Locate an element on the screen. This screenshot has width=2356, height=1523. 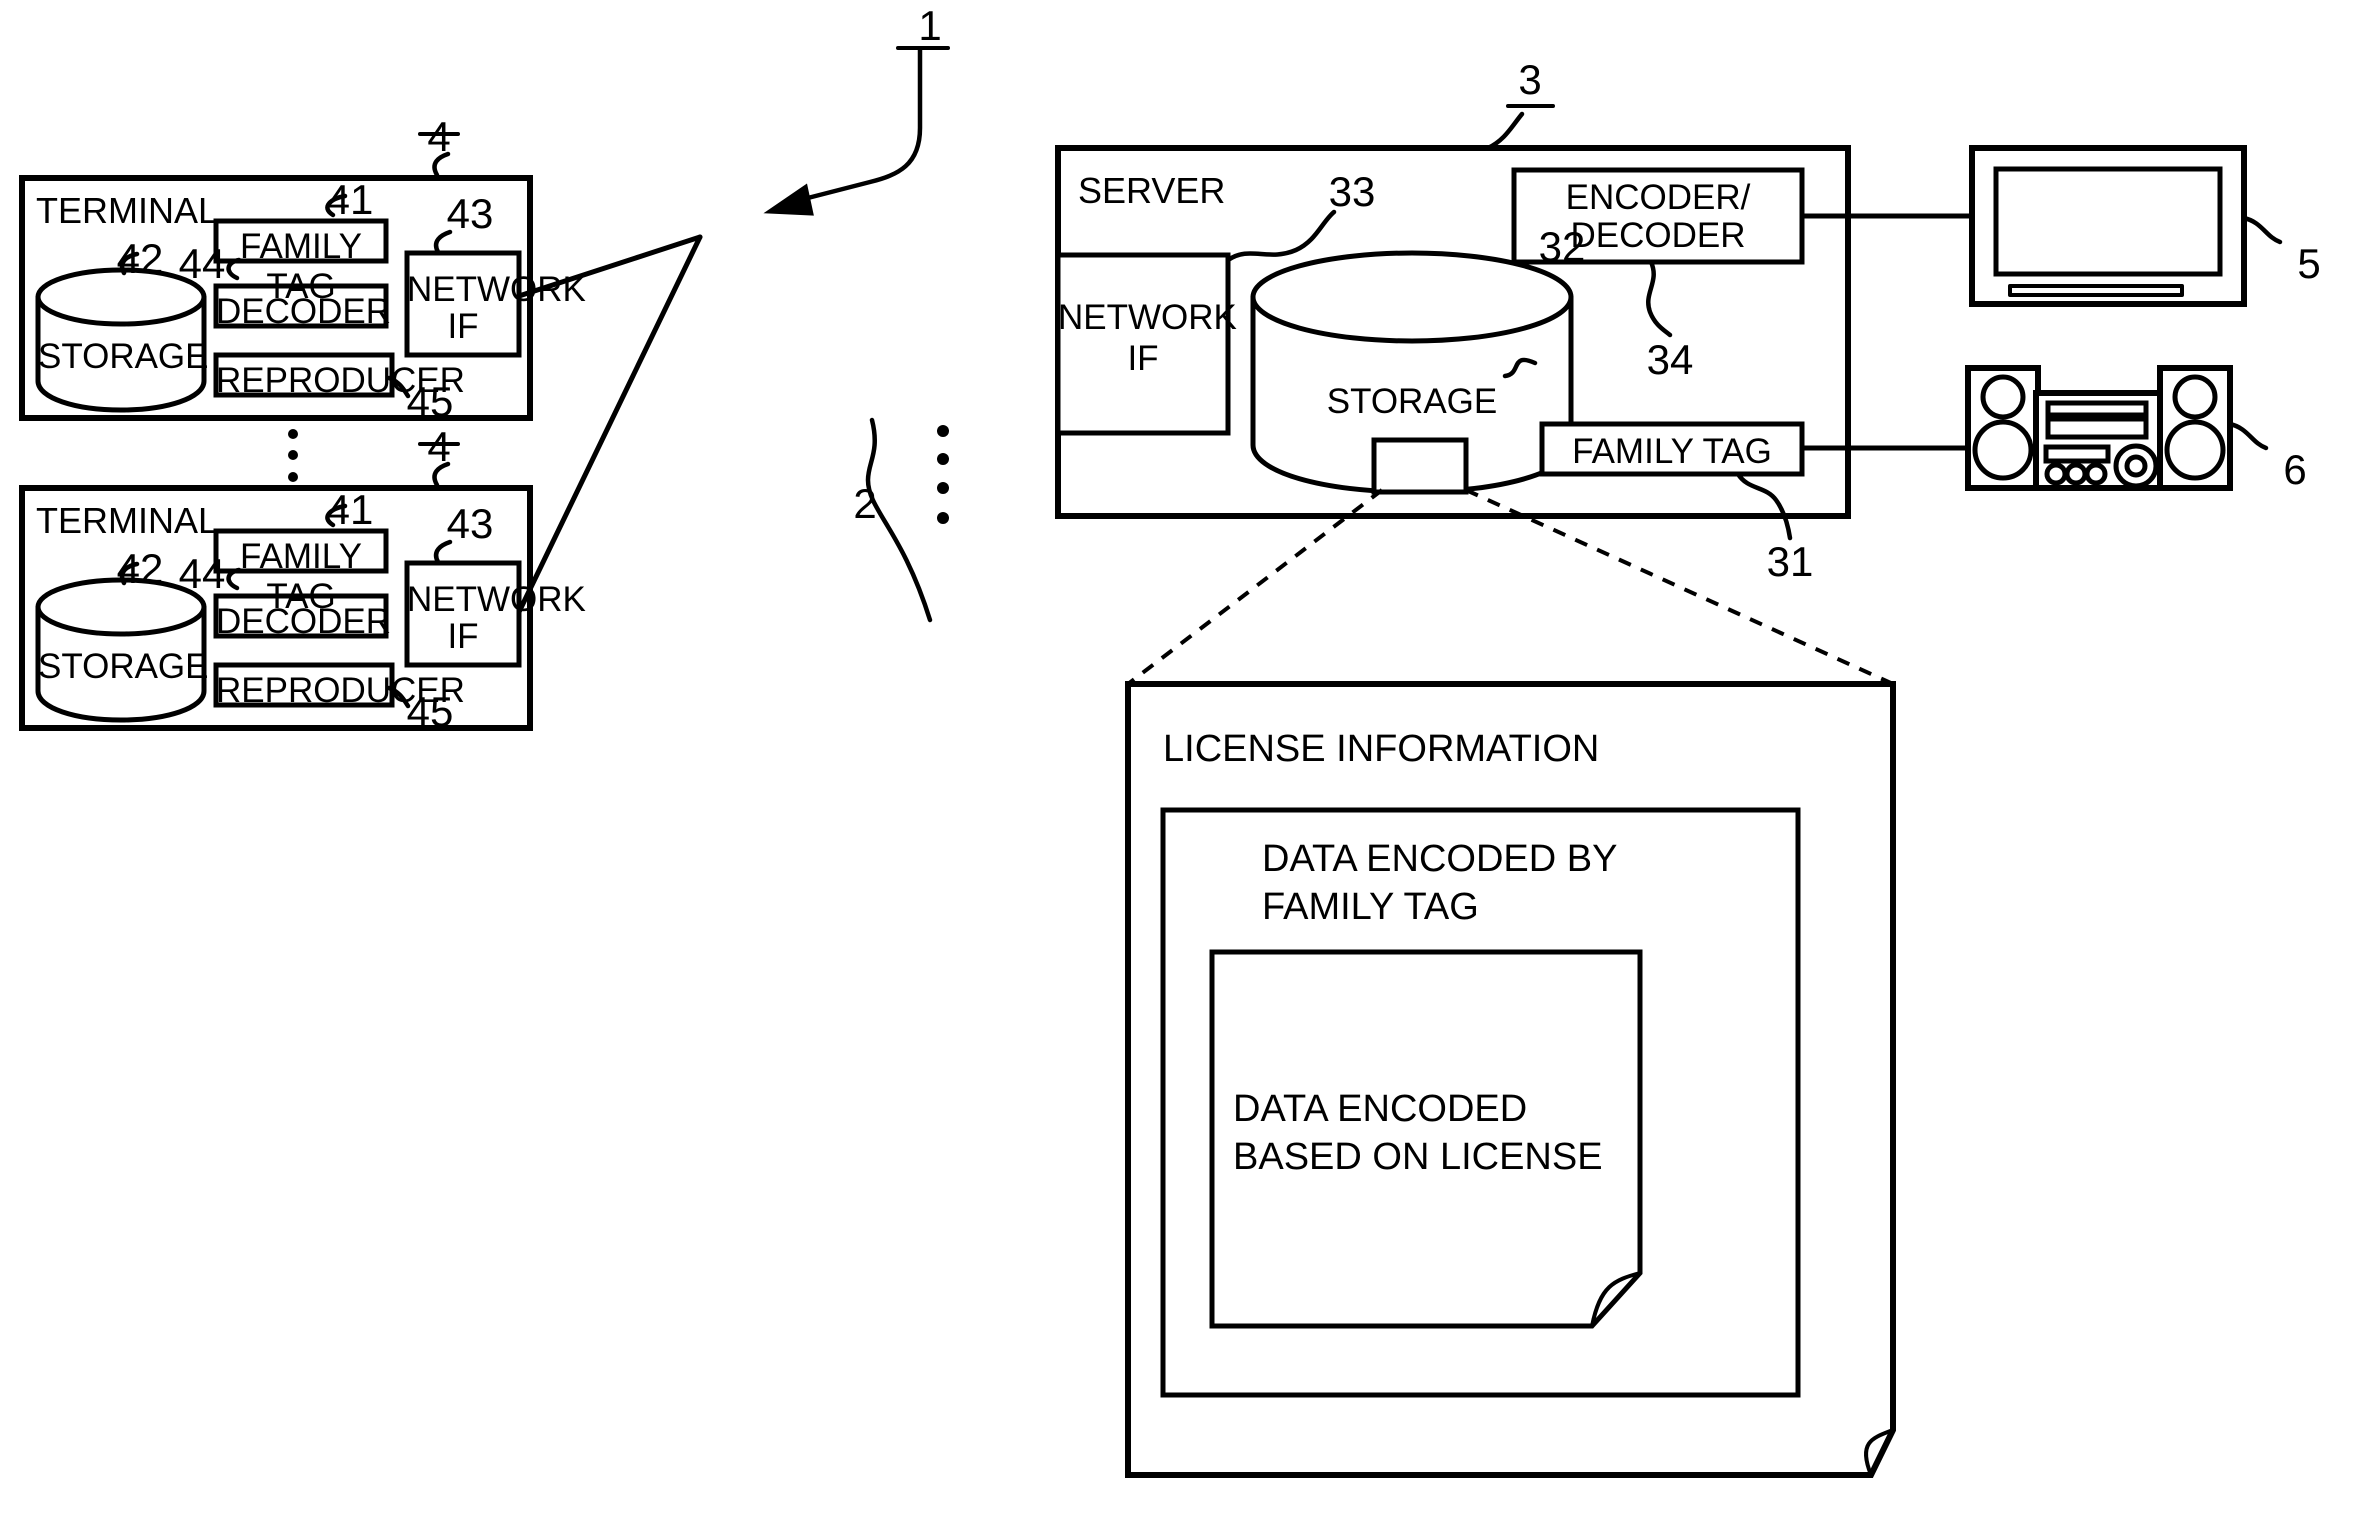
tv-screen is located at coordinates (2108, 221).